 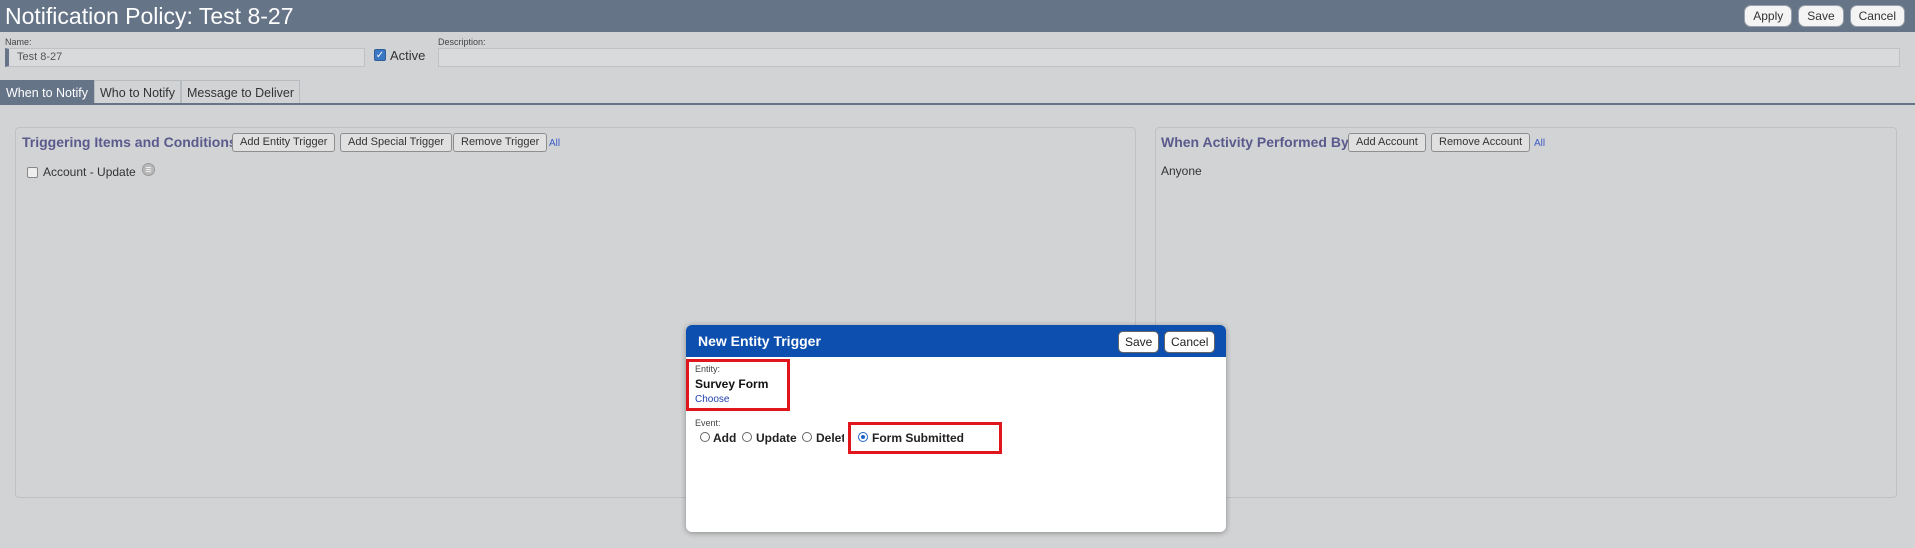 I want to click on description-label: Description:, so click(x=462, y=42).